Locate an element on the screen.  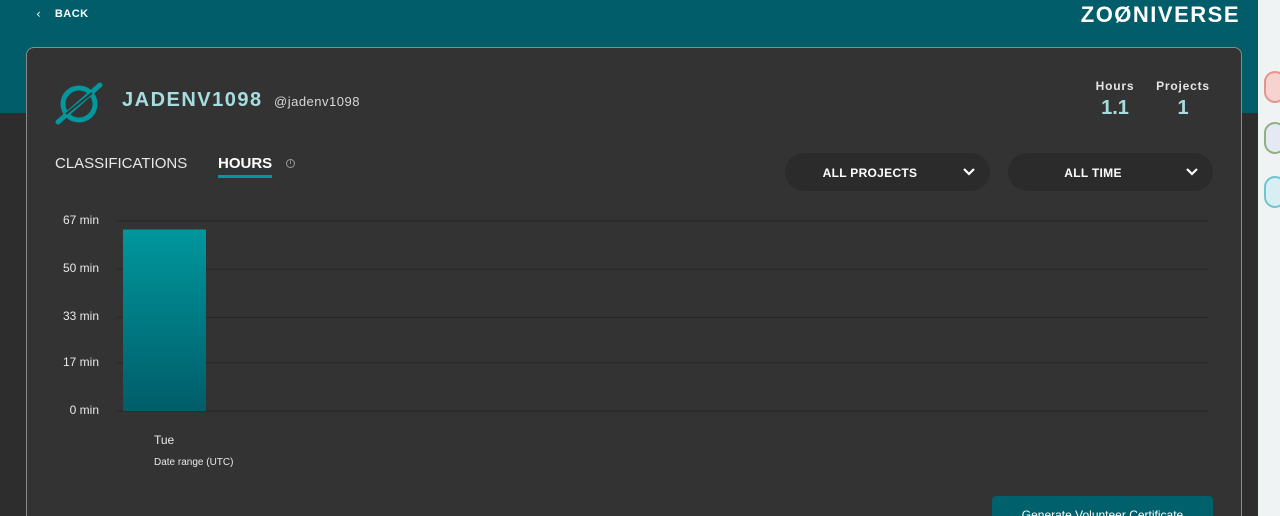
chart-x-axis-label: Date range (UTC) is located at coordinates (194, 462).